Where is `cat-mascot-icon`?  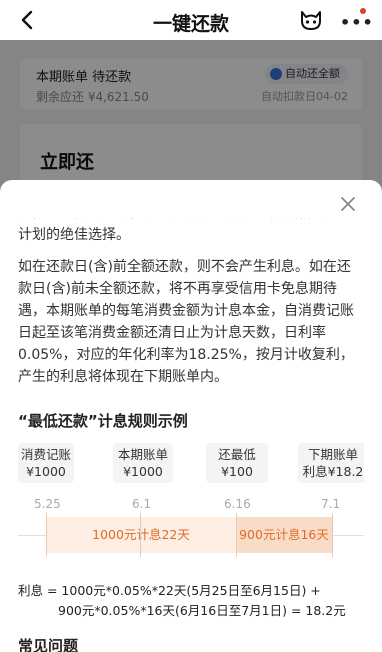 cat-mascot-icon is located at coordinates (311, 20).